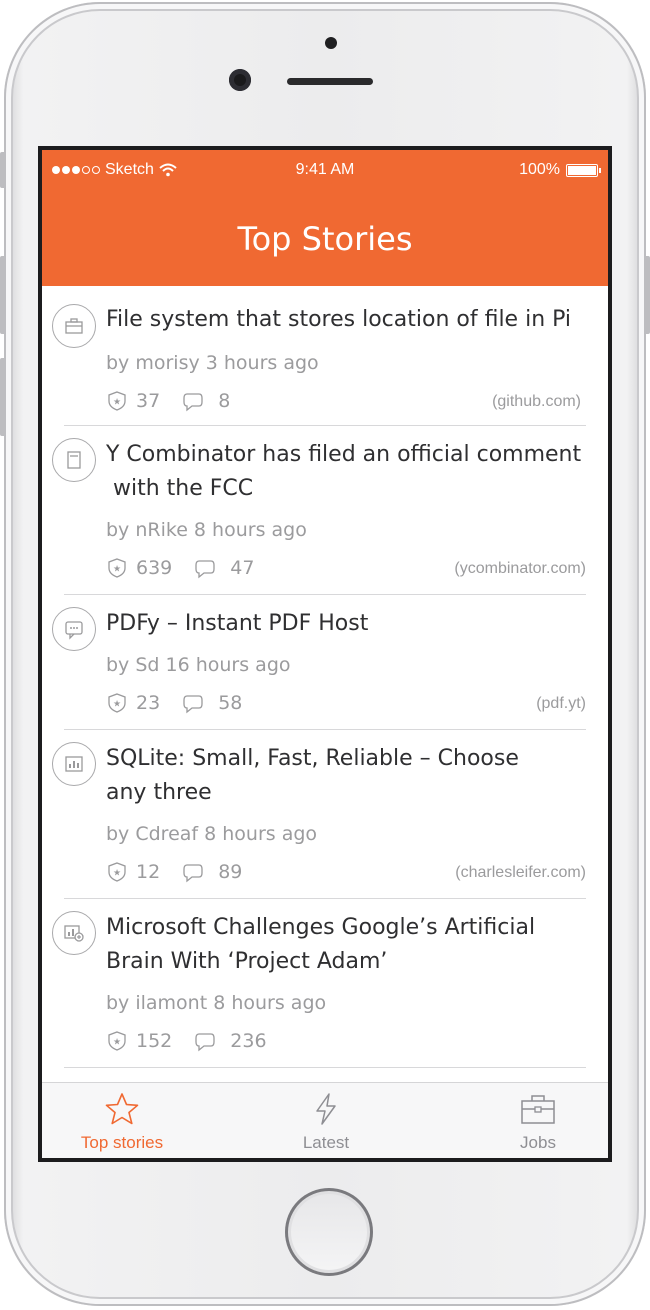 The image size is (650, 1310). Describe the element at coordinates (194, 1041) in the screenshot. I see `story-stats: ★ 152 236` at that location.